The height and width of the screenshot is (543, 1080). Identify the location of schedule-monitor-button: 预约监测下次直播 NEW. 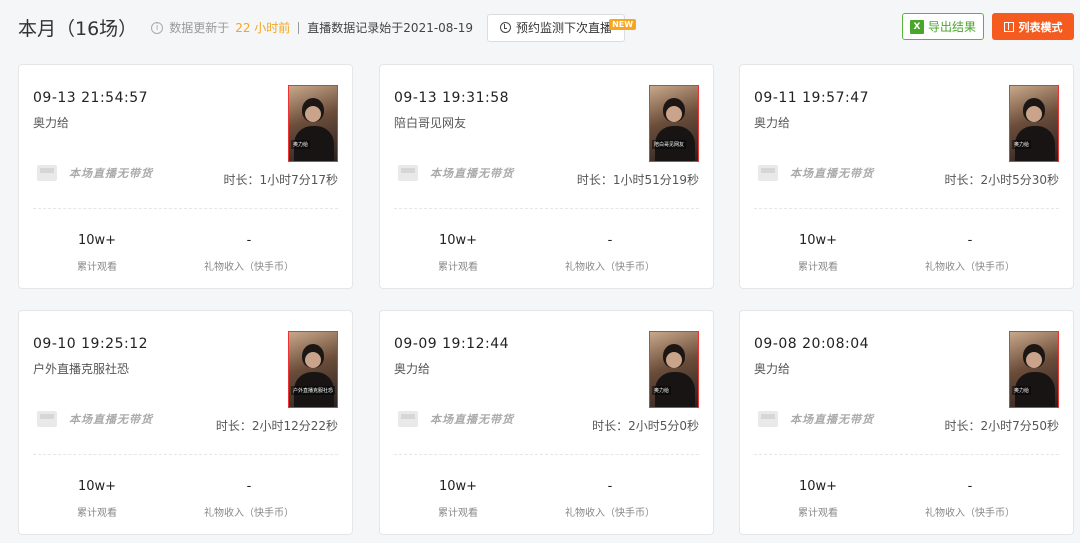
(562, 27).